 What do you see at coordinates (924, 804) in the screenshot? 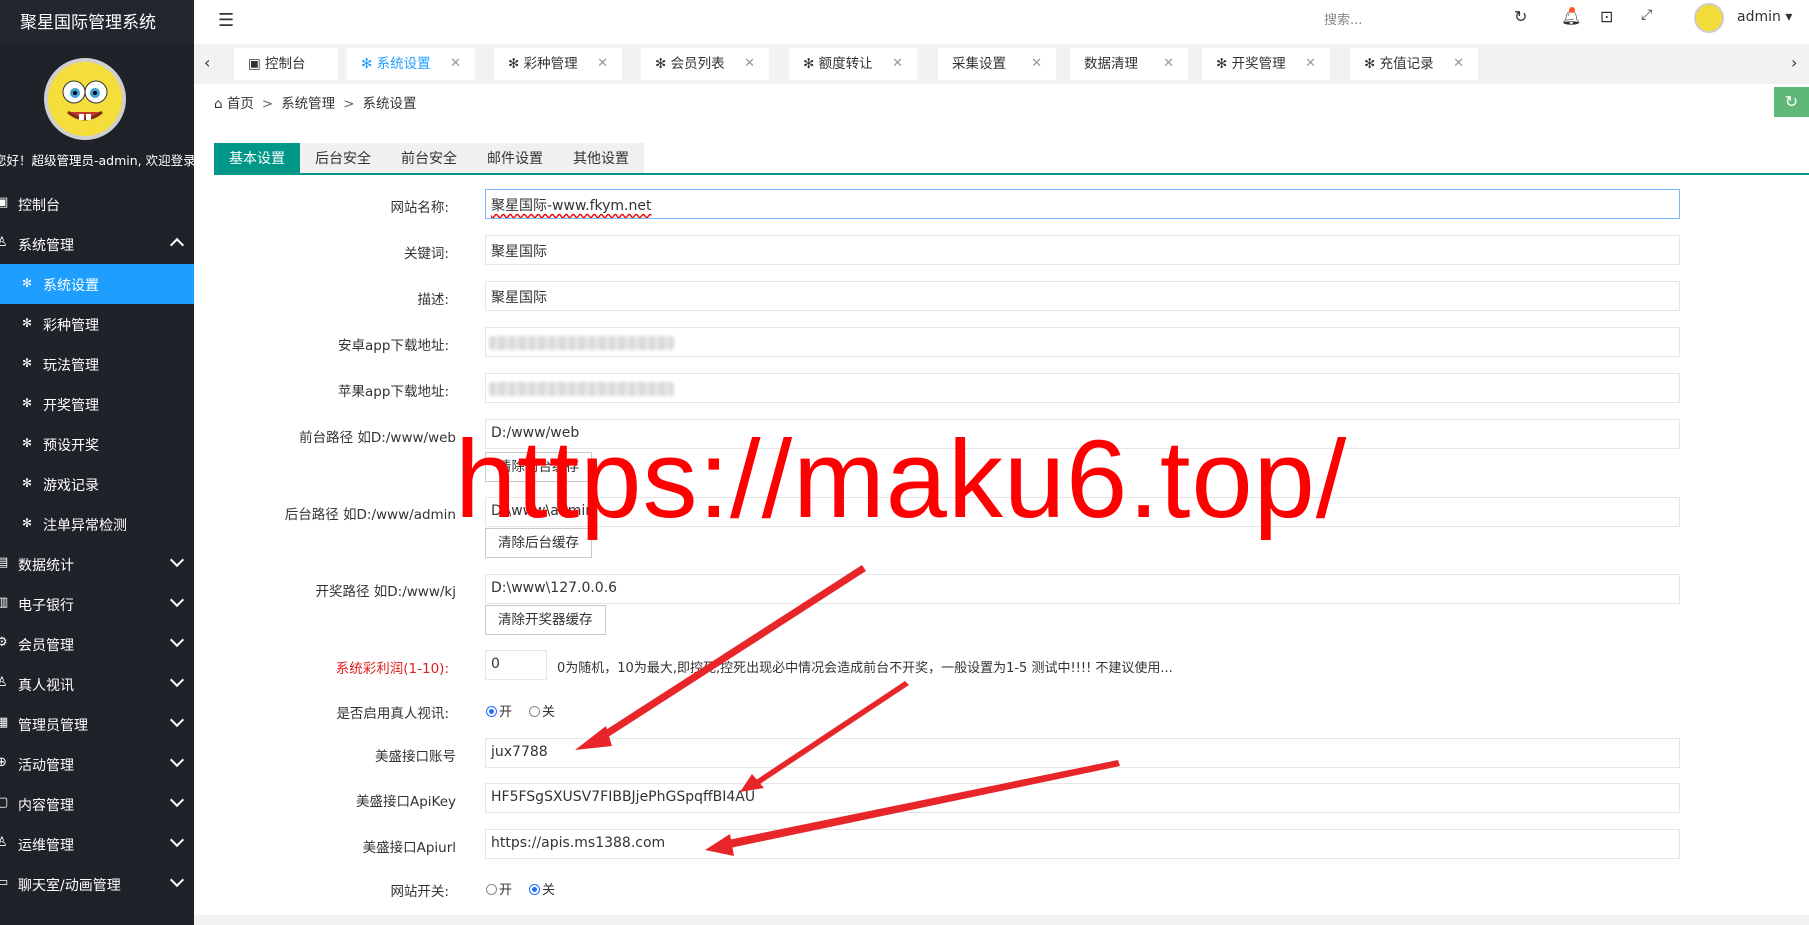
I see `arrow-to-apiurl` at bounding box center [924, 804].